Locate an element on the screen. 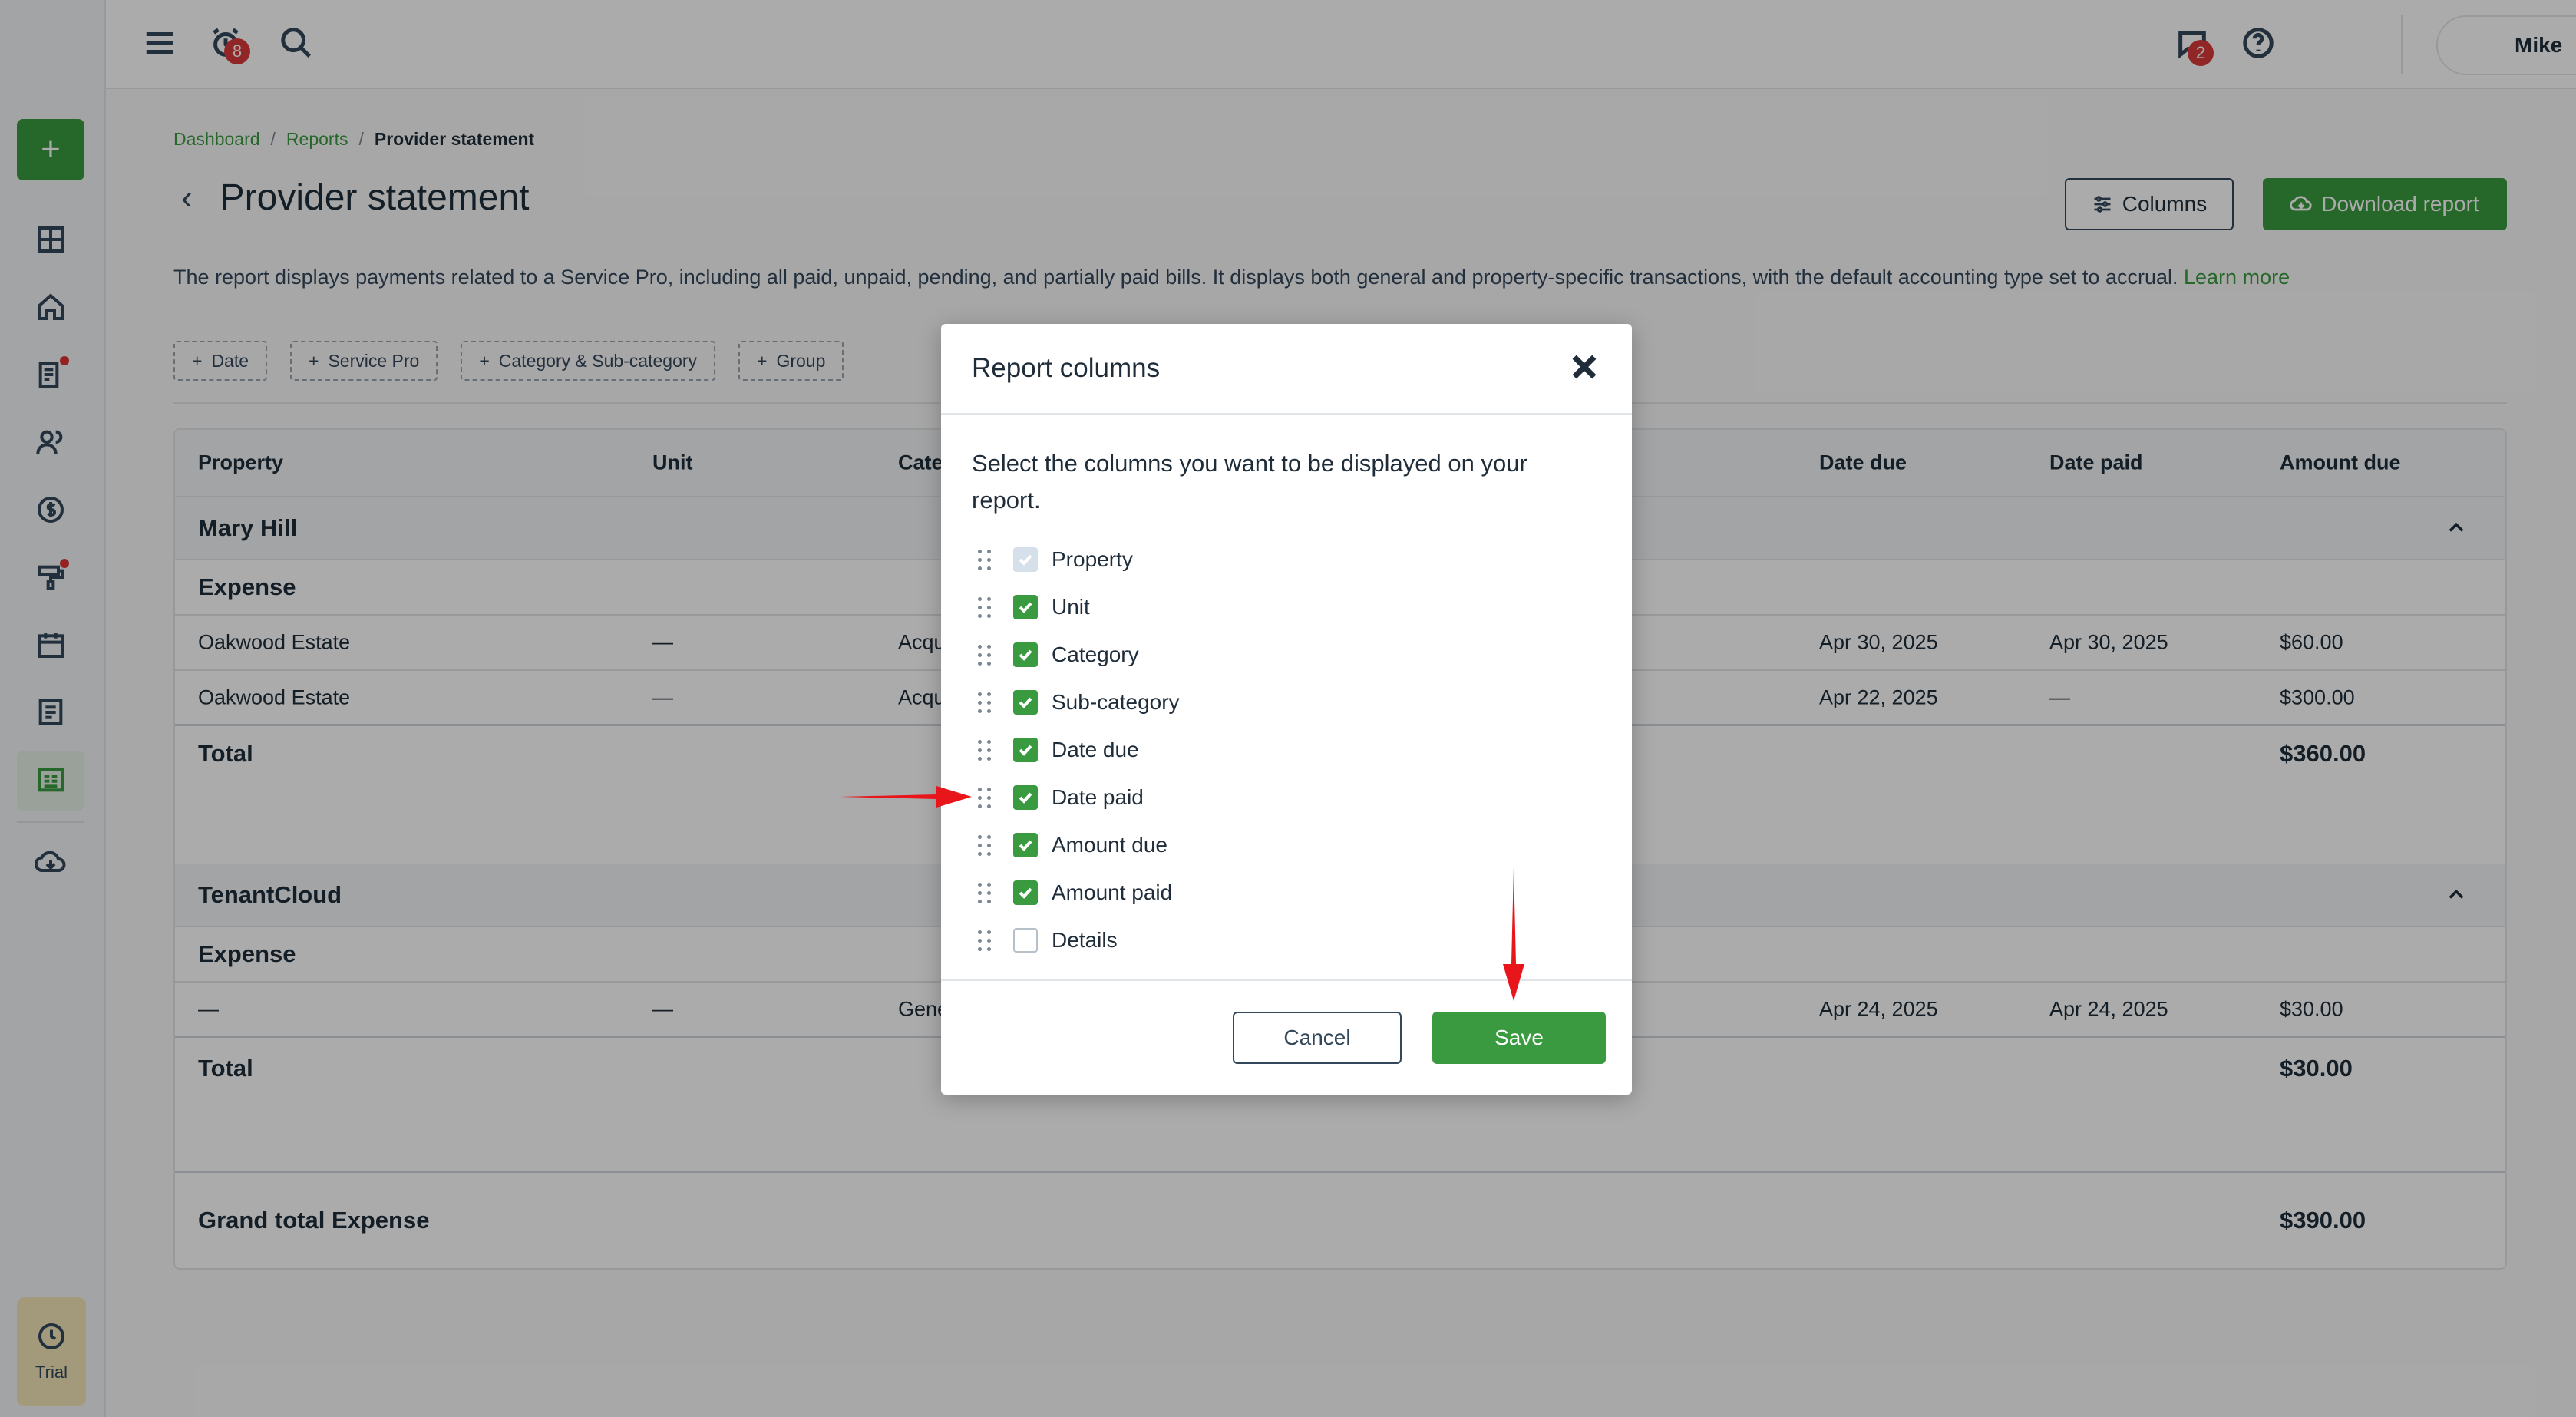 Image resolution: width=2576 pixels, height=1417 pixels. column-option: Amount due is located at coordinates (1076, 845).